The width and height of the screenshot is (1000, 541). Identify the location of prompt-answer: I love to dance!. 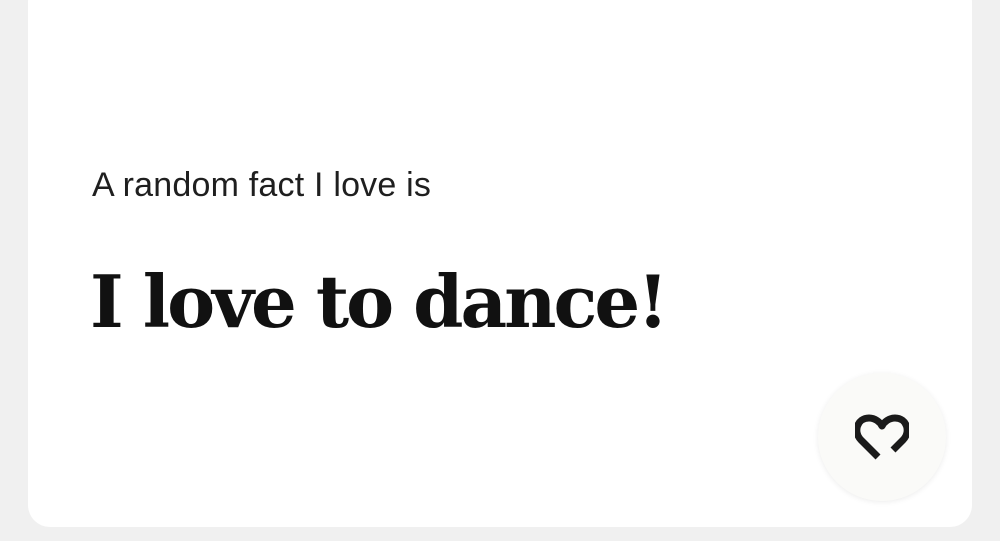
(379, 301).